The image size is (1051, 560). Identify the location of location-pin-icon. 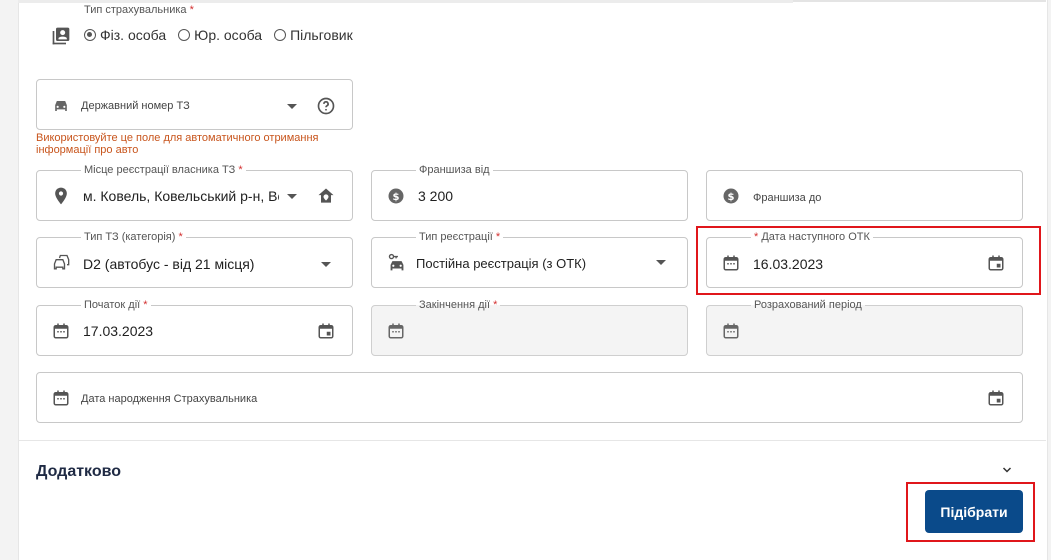
(61, 196).